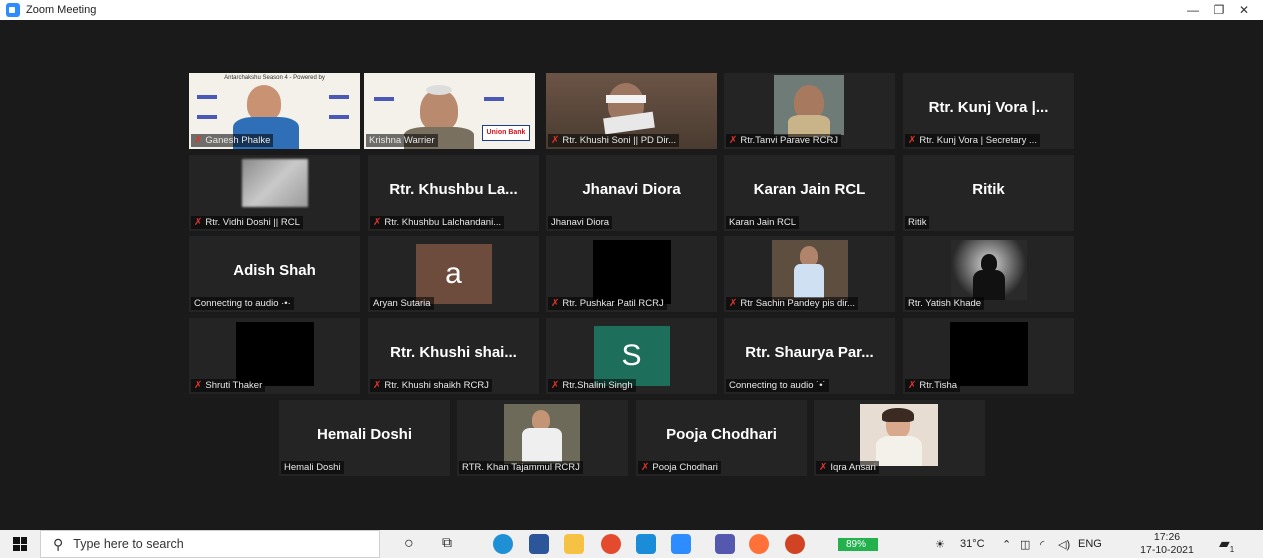 The height and width of the screenshot is (558, 1263). Describe the element at coordinates (228, 385) in the screenshot. I see `participant-name: ✗ Shruti Thaker` at that location.